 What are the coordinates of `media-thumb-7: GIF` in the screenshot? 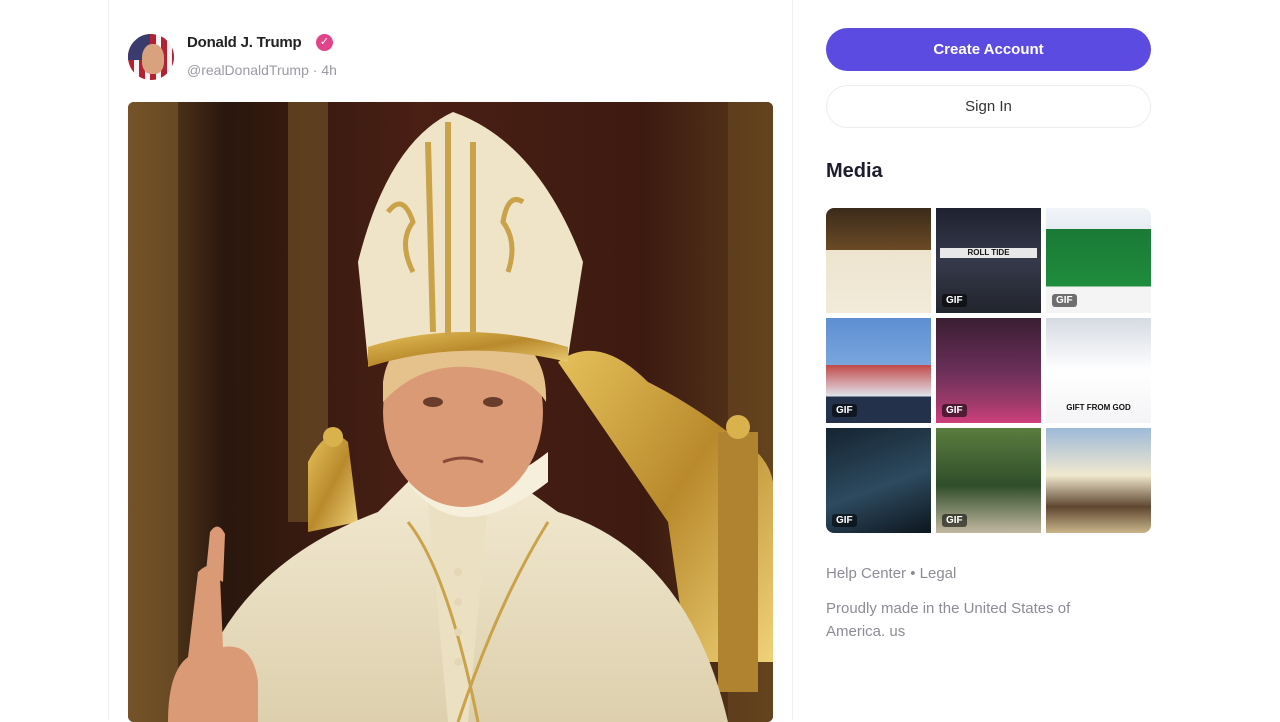 It's located at (878, 480).